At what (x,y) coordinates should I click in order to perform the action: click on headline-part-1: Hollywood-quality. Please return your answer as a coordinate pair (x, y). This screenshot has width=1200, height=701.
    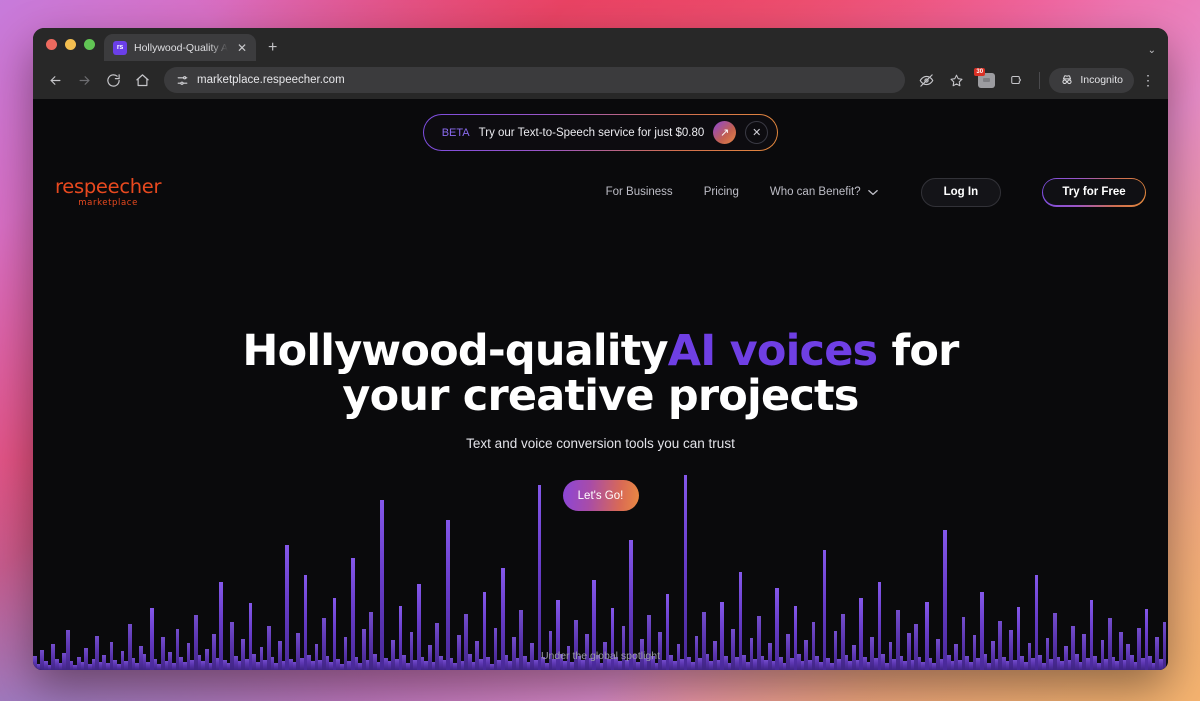
    Looking at the image, I should click on (455, 351).